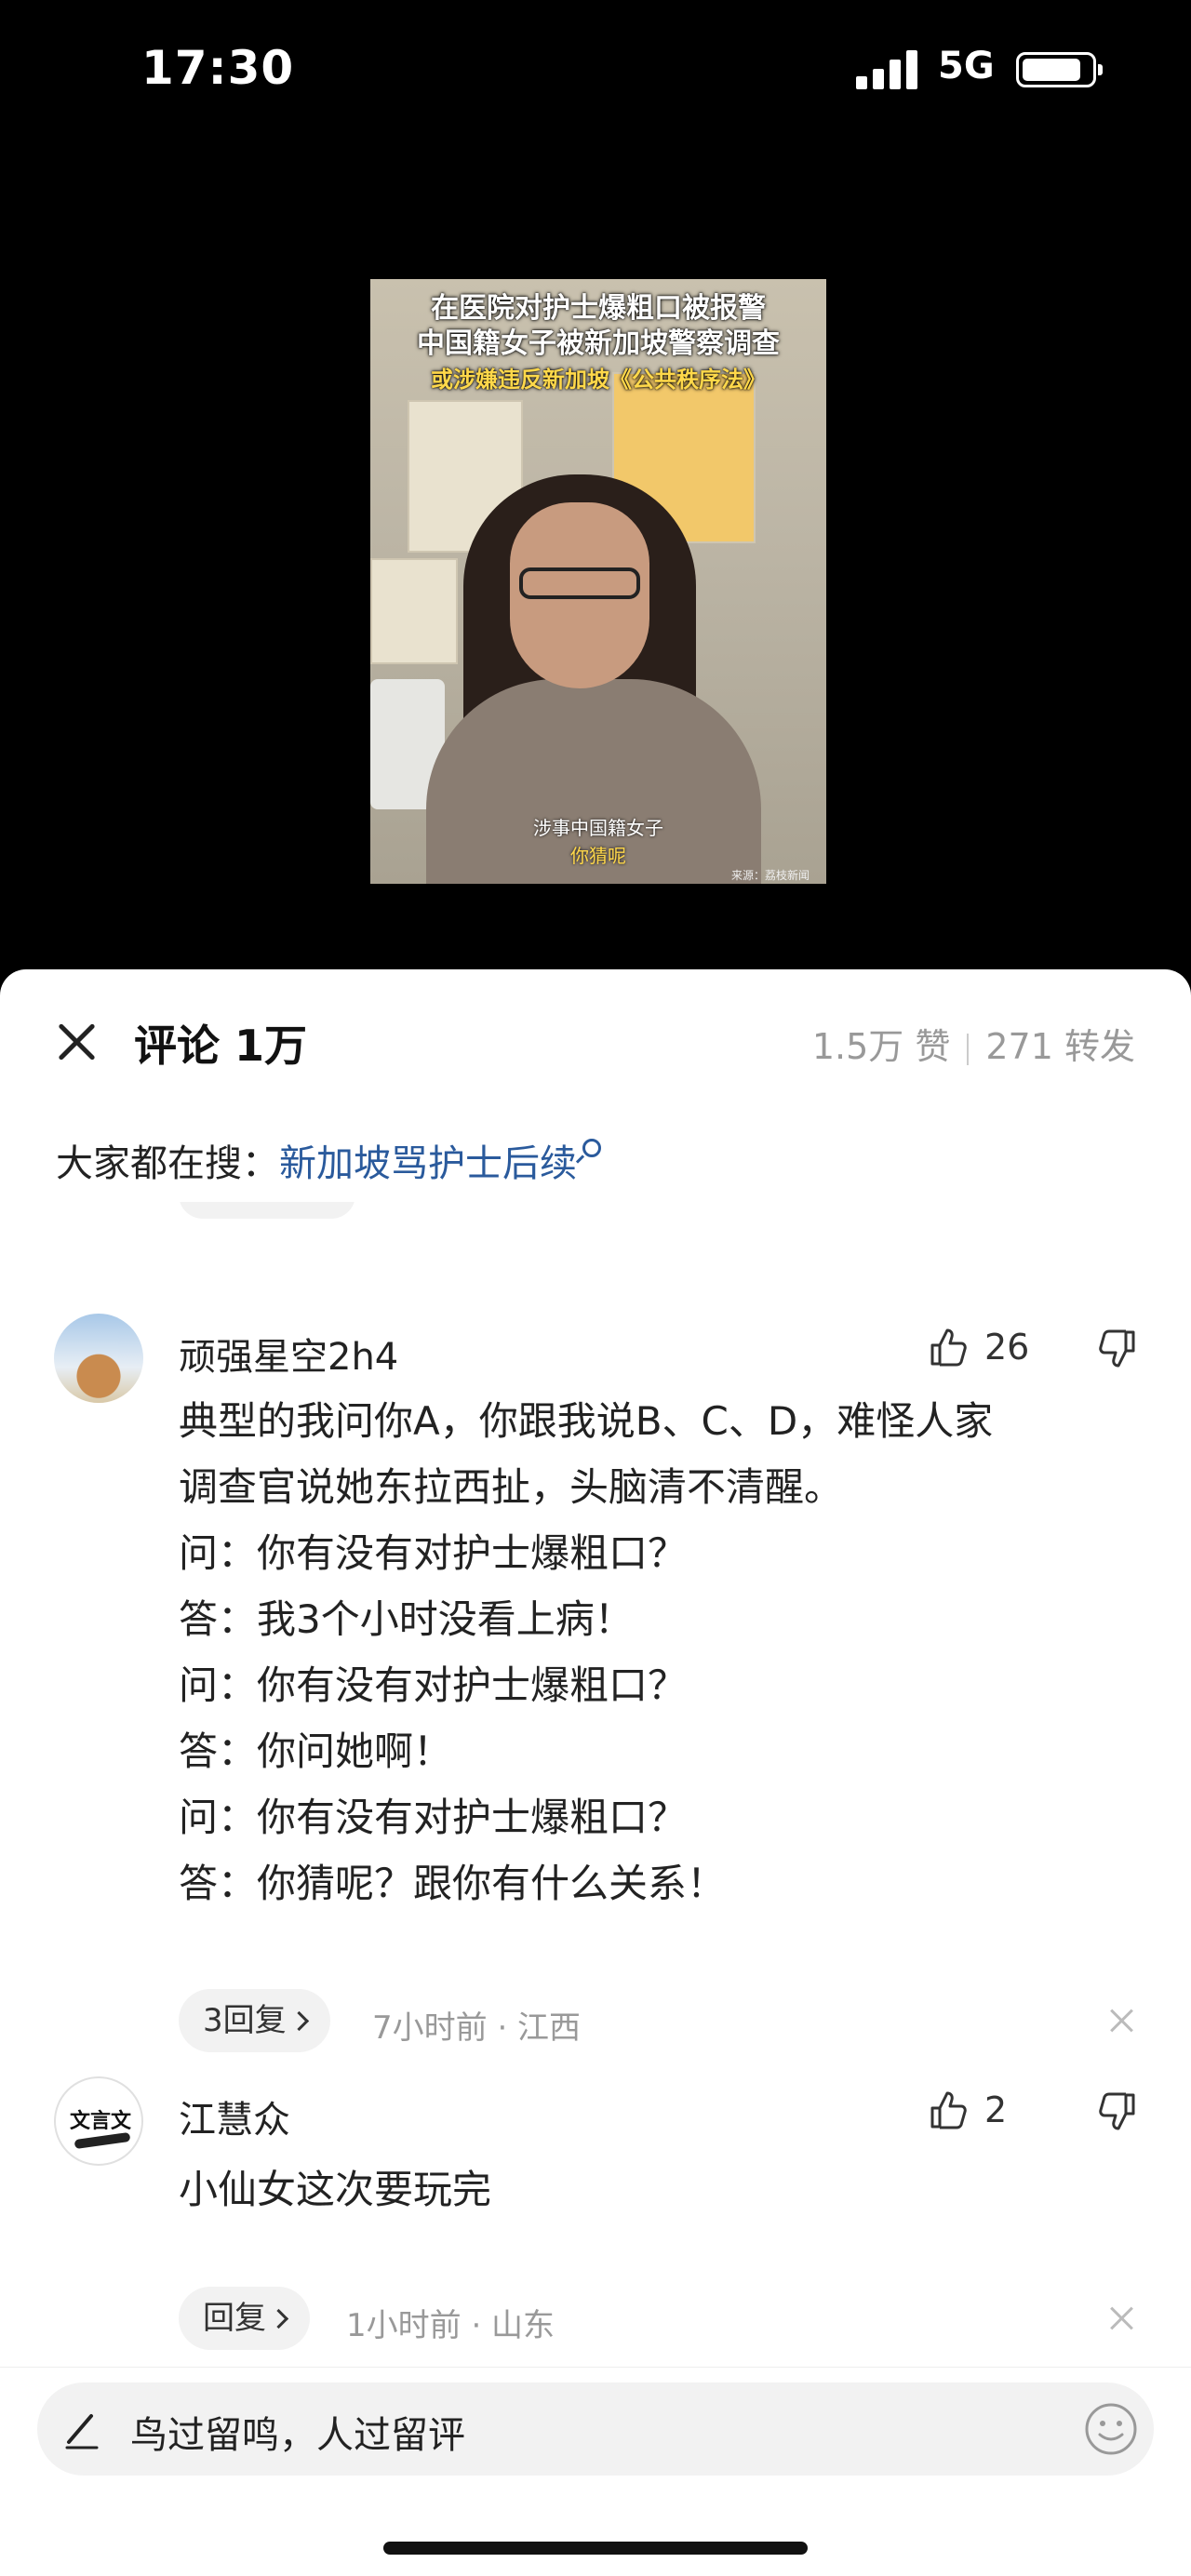 The image size is (1191, 2576). I want to click on comment-line: 答：你猜呢？跟你有什么关系！, so click(453, 1883).